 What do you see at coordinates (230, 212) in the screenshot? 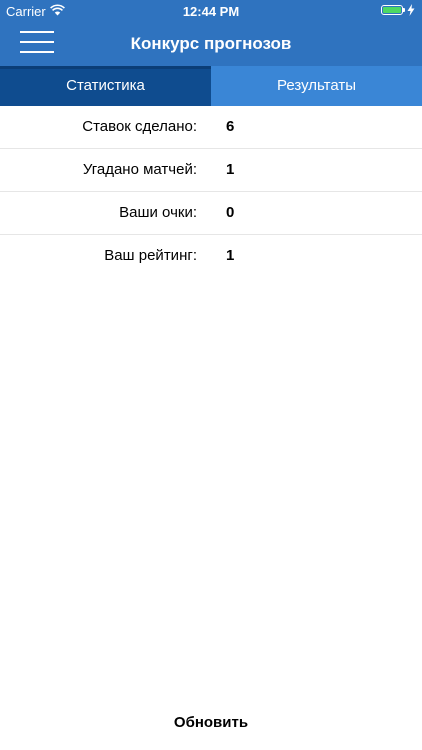
I see `stat-value: 0` at bounding box center [230, 212].